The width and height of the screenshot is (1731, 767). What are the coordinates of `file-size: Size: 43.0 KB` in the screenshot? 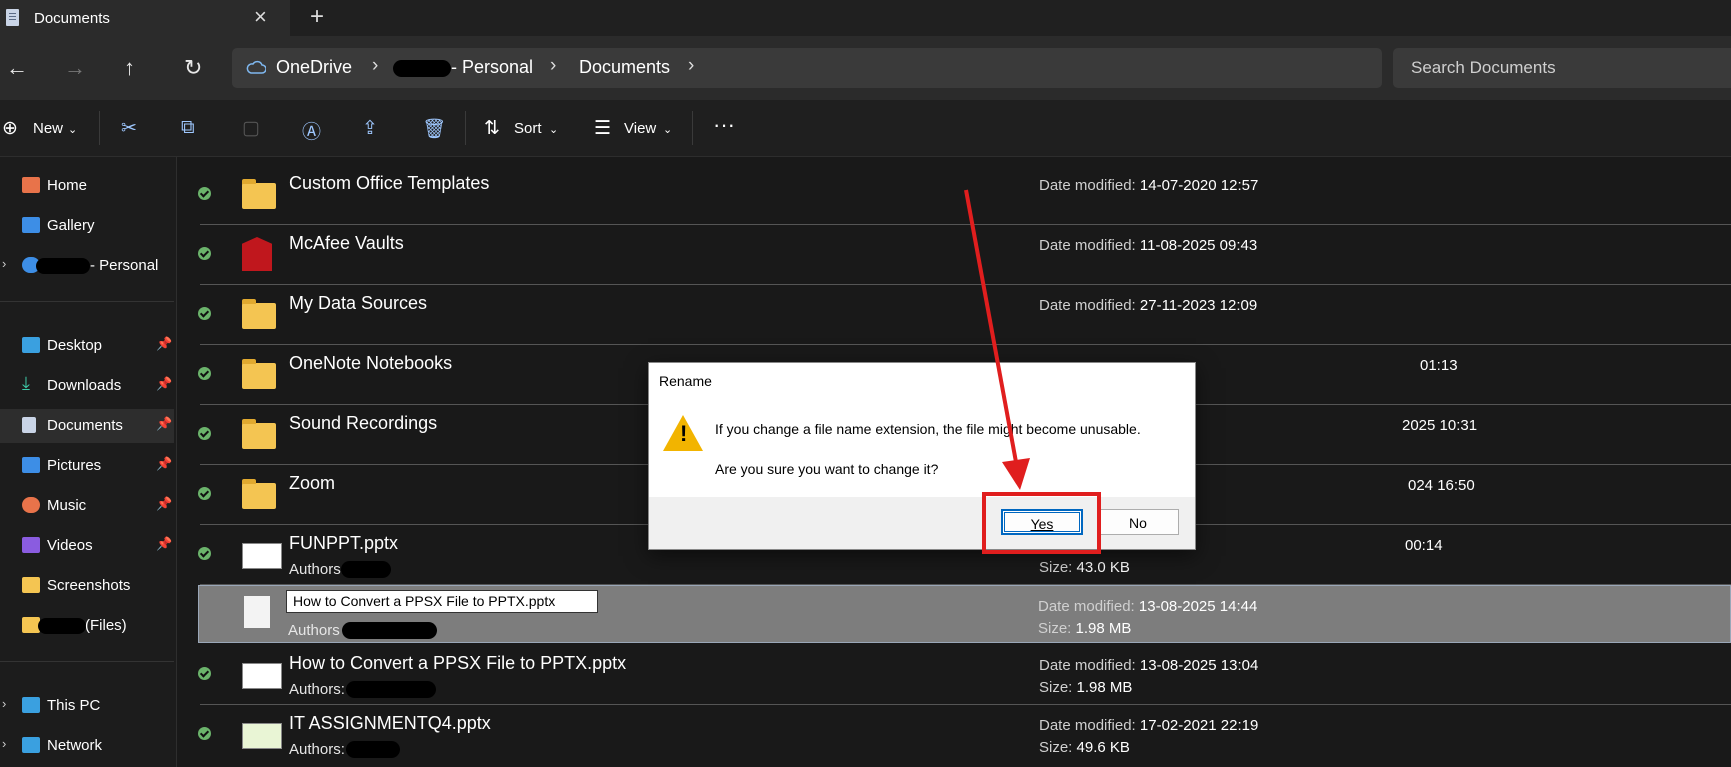 It's located at (1084, 567).